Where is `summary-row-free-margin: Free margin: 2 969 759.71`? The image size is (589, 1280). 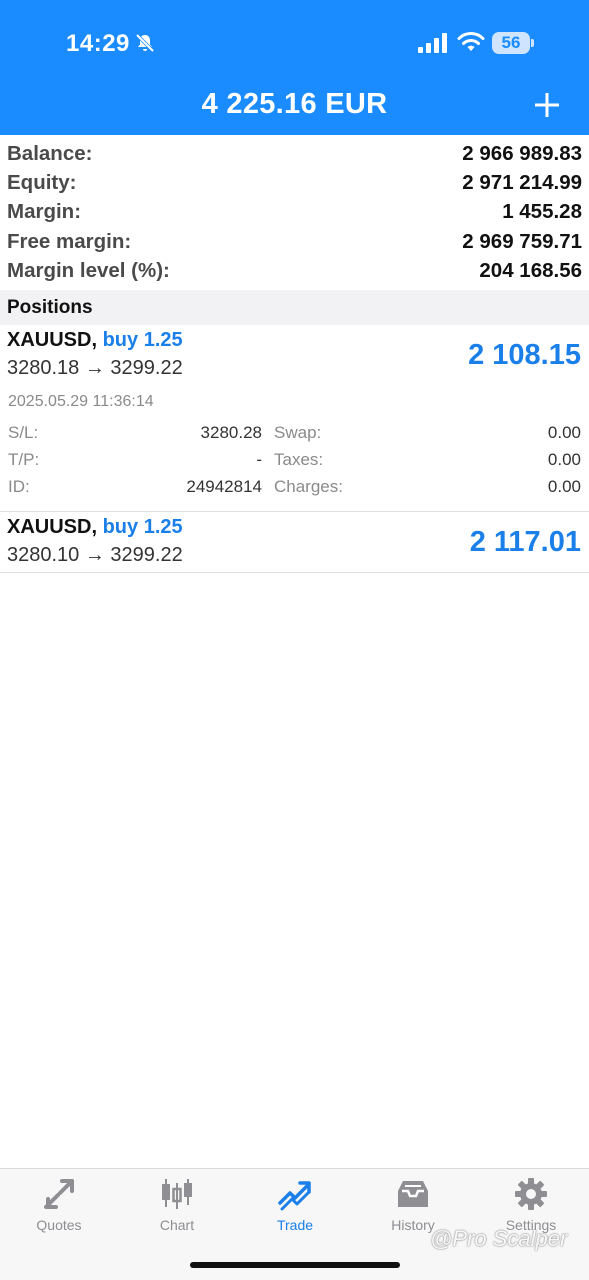 summary-row-free-margin: Free margin: 2 969 759.71 is located at coordinates (294, 241).